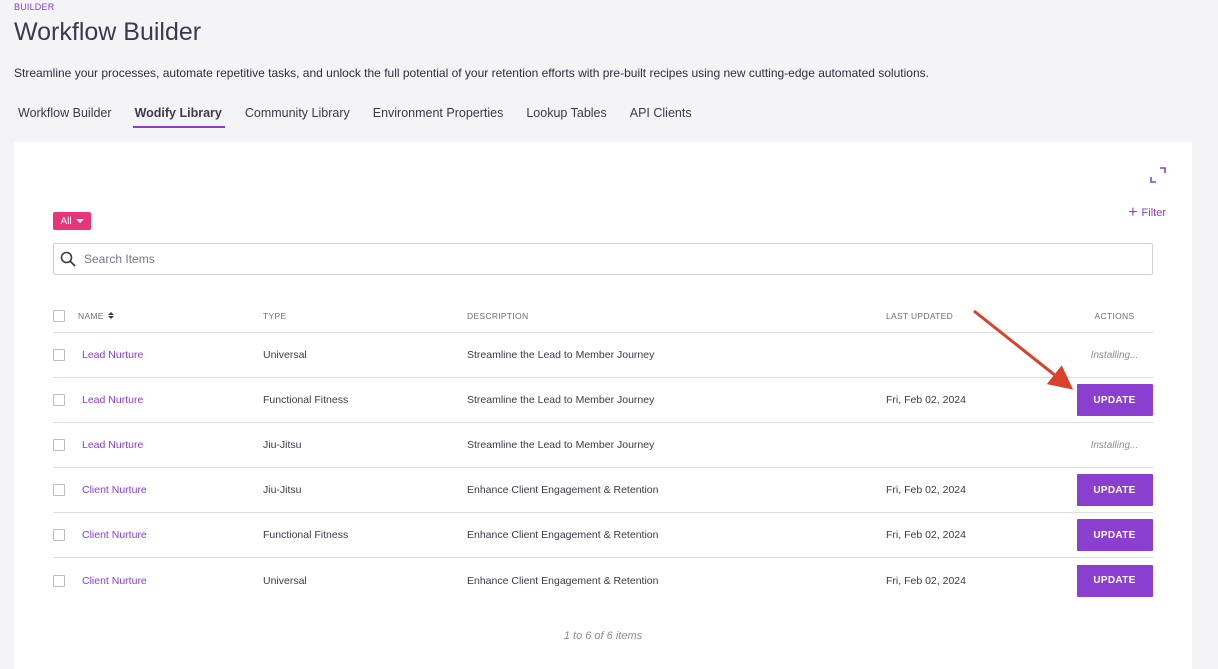 The width and height of the screenshot is (1218, 669). What do you see at coordinates (1153, 213) in the screenshot?
I see `filter-label: Filter` at bounding box center [1153, 213].